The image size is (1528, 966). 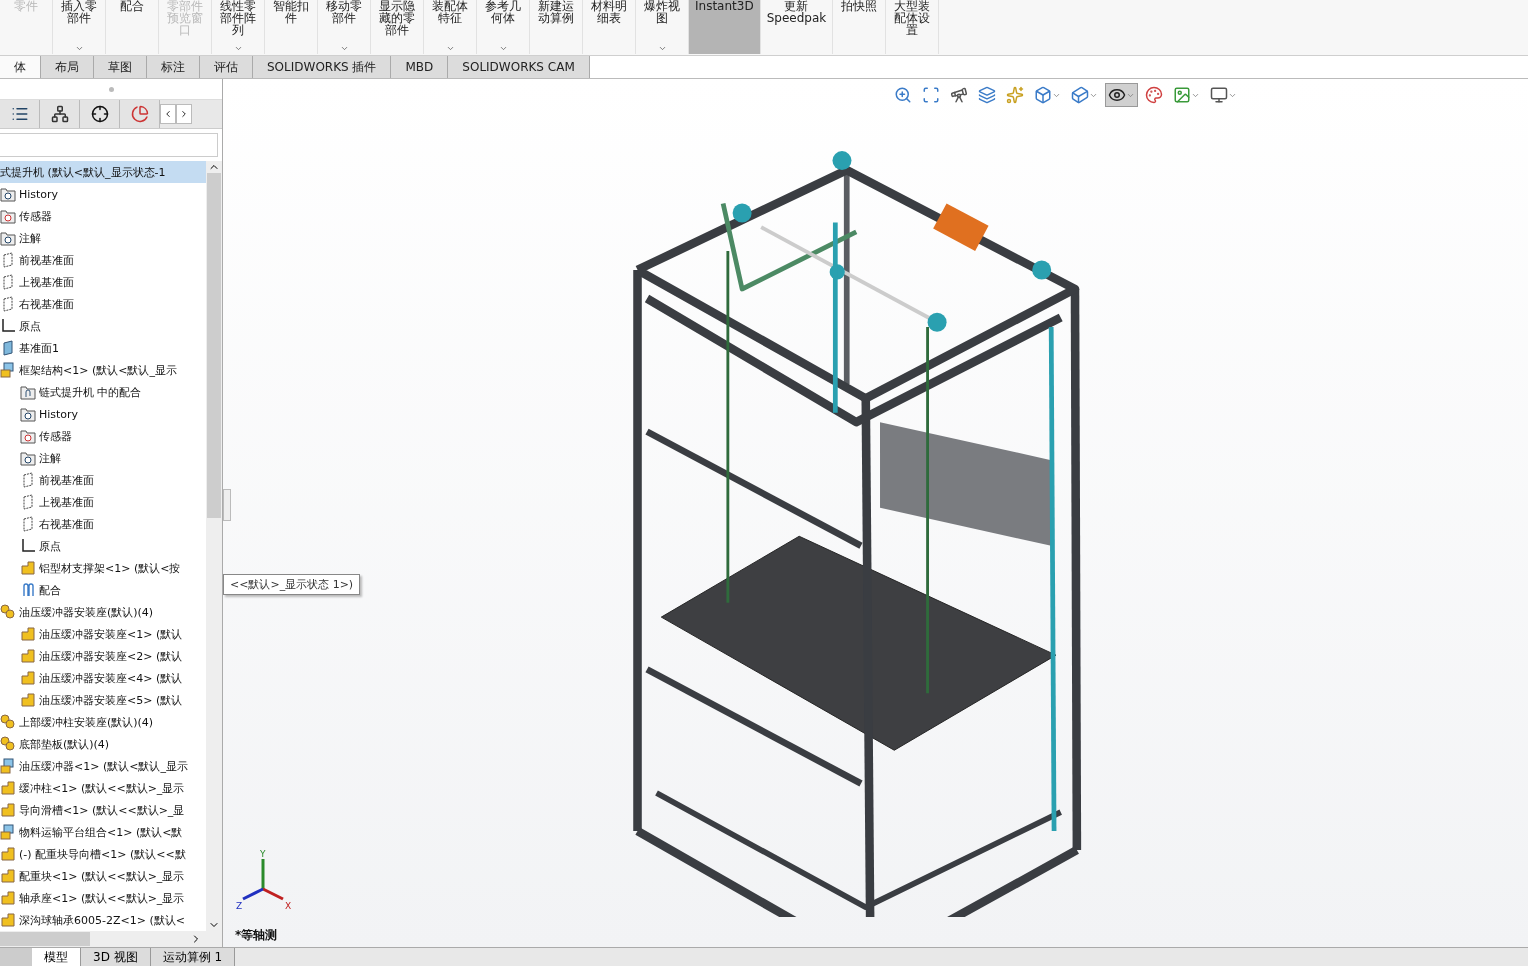 What do you see at coordinates (903, 95) in the screenshot?
I see `zoom-to-fit-icon` at bounding box center [903, 95].